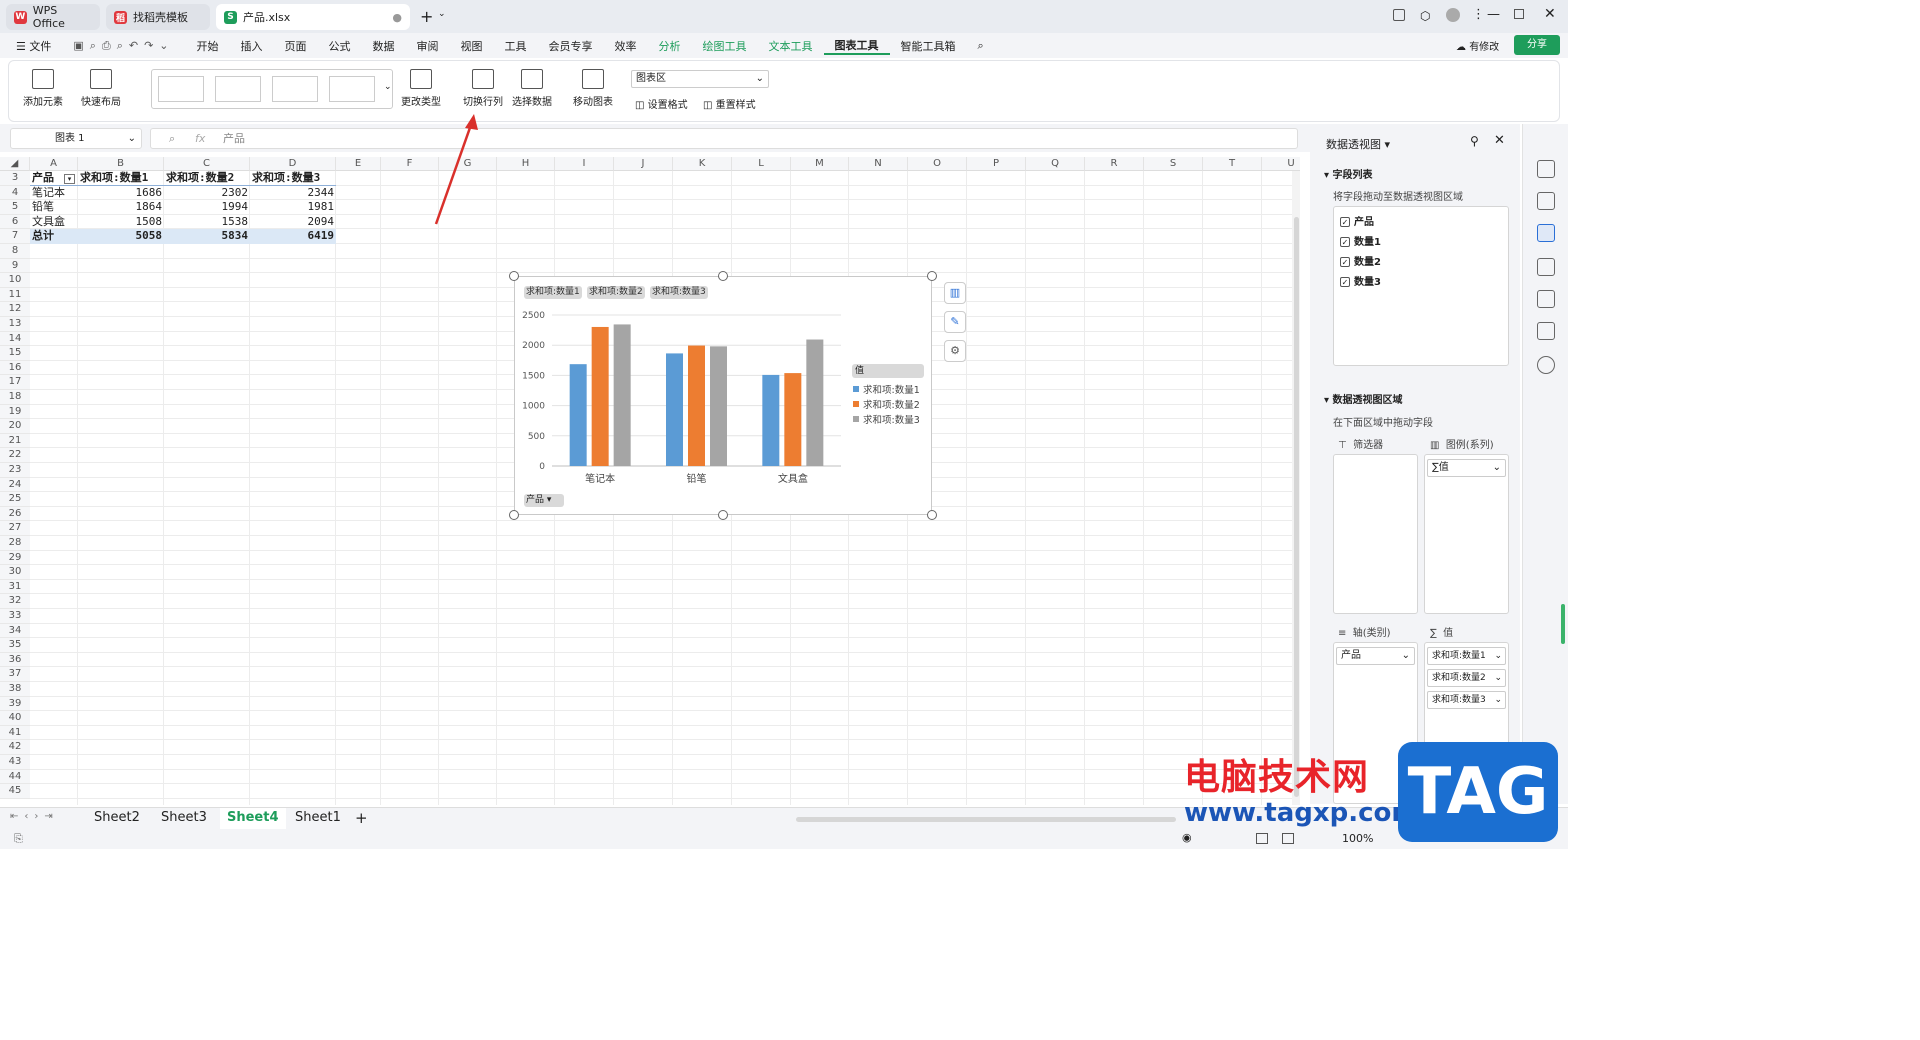 The image size is (1920, 1040). I want to click on menu-drawing-tools: 绘图工具, so click(725, 46).